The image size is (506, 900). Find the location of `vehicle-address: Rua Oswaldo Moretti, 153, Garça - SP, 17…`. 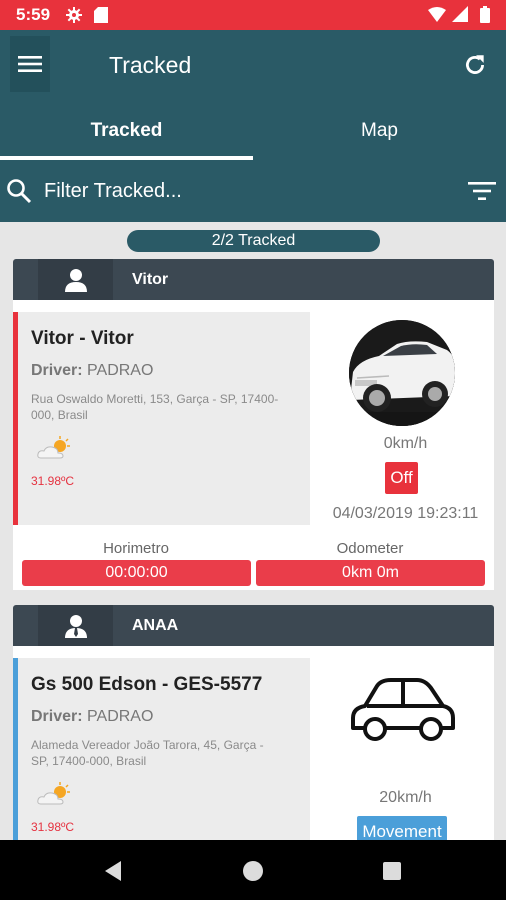

vehicle-address: Rua Oswaldo Moretti, 153, Garça - SP, 17… is located at coordinates (155, 407).